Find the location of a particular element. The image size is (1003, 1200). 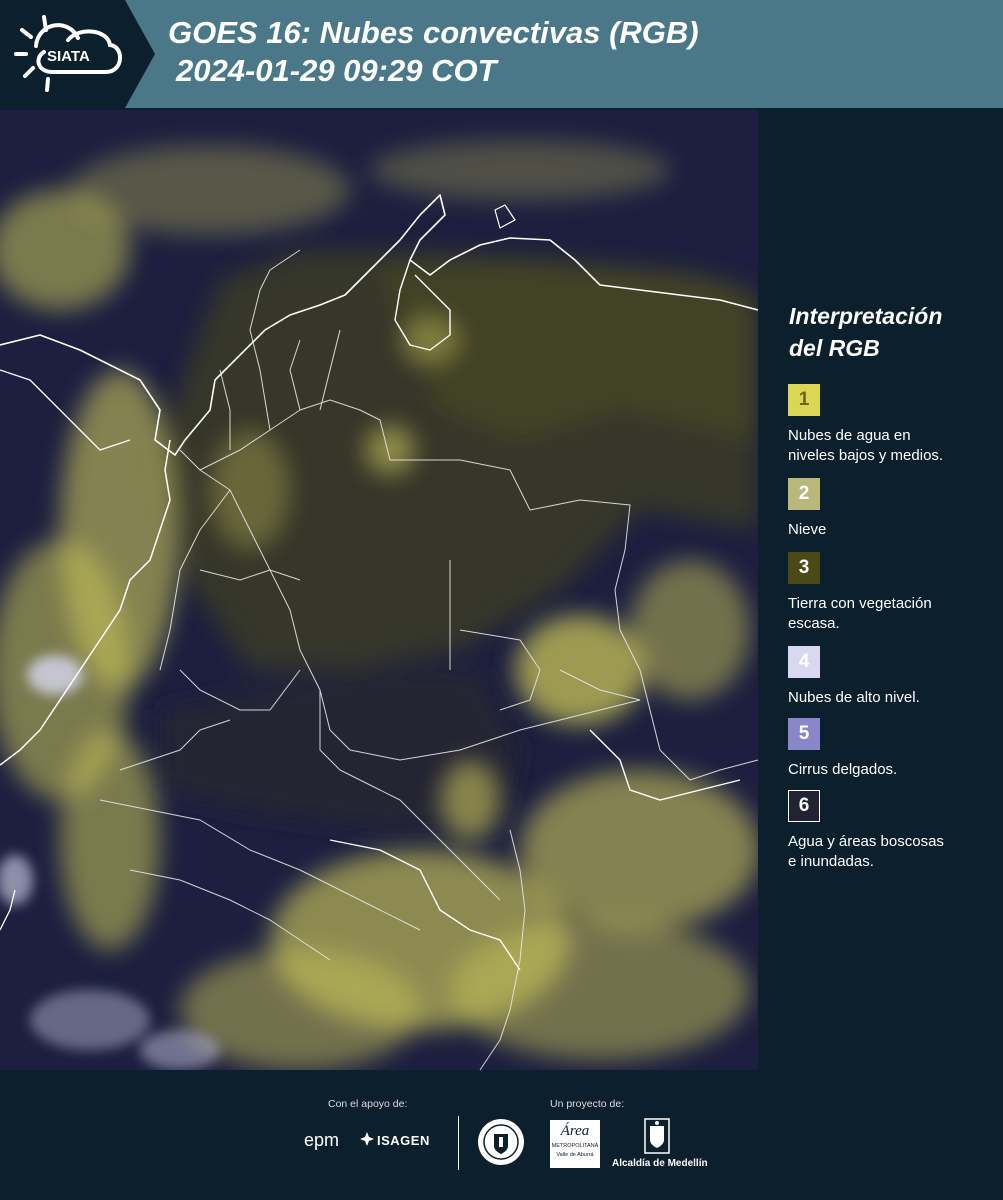

metropolitana-logo: Área METROPOLITANA Valle de Aburrá is located at coordinates (575, 1144).